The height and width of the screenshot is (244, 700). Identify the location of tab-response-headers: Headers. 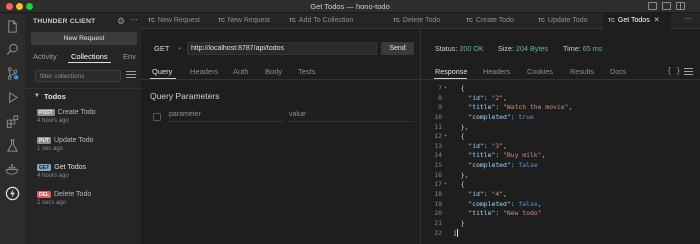
(496, 71).